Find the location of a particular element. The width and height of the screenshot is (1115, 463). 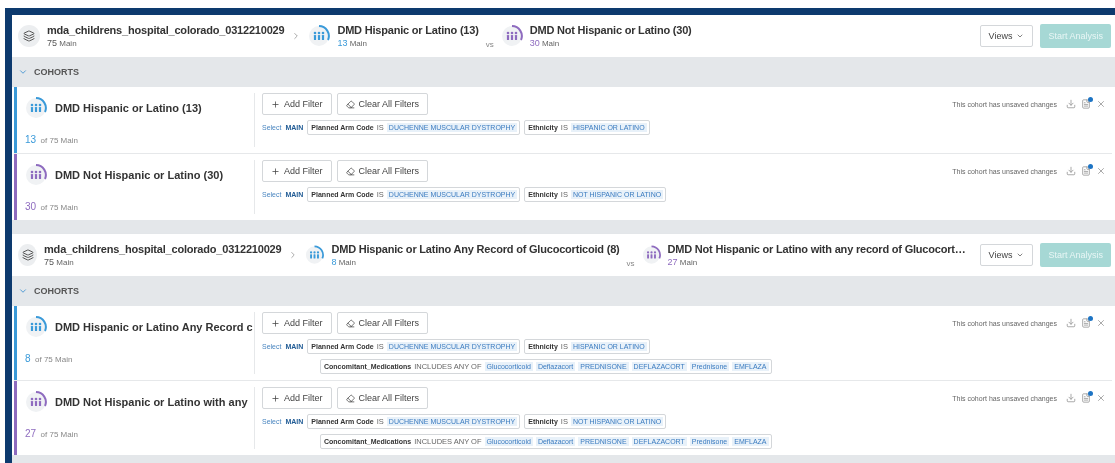

cohort-name: DMD Not Hispanic or Latino with any is located at coordinates (151, 402).